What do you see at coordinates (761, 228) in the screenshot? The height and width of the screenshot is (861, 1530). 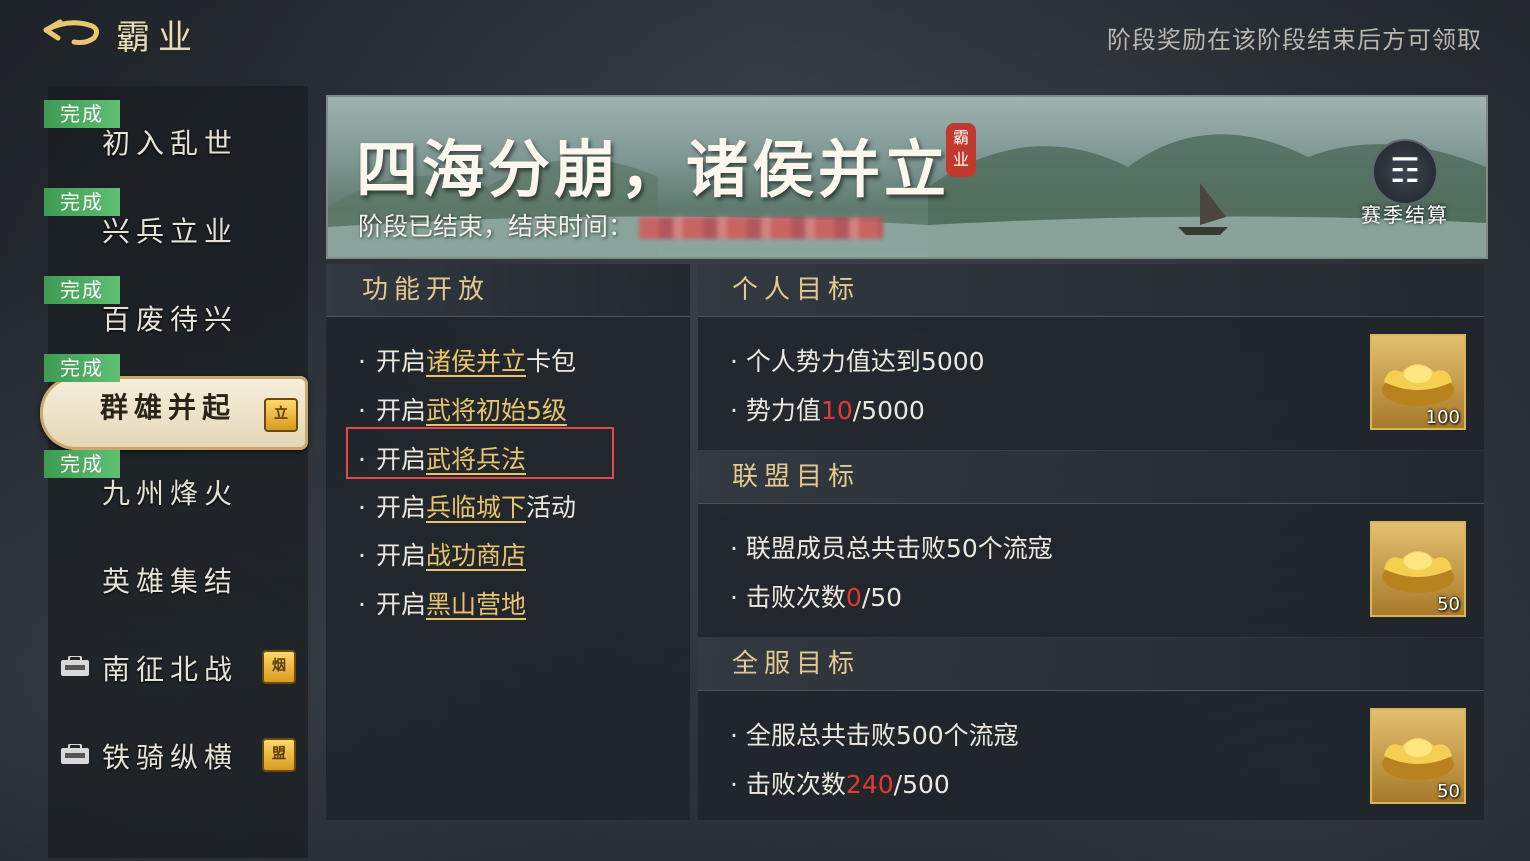 I see `redacted-time` at bounding box center [761, 228].